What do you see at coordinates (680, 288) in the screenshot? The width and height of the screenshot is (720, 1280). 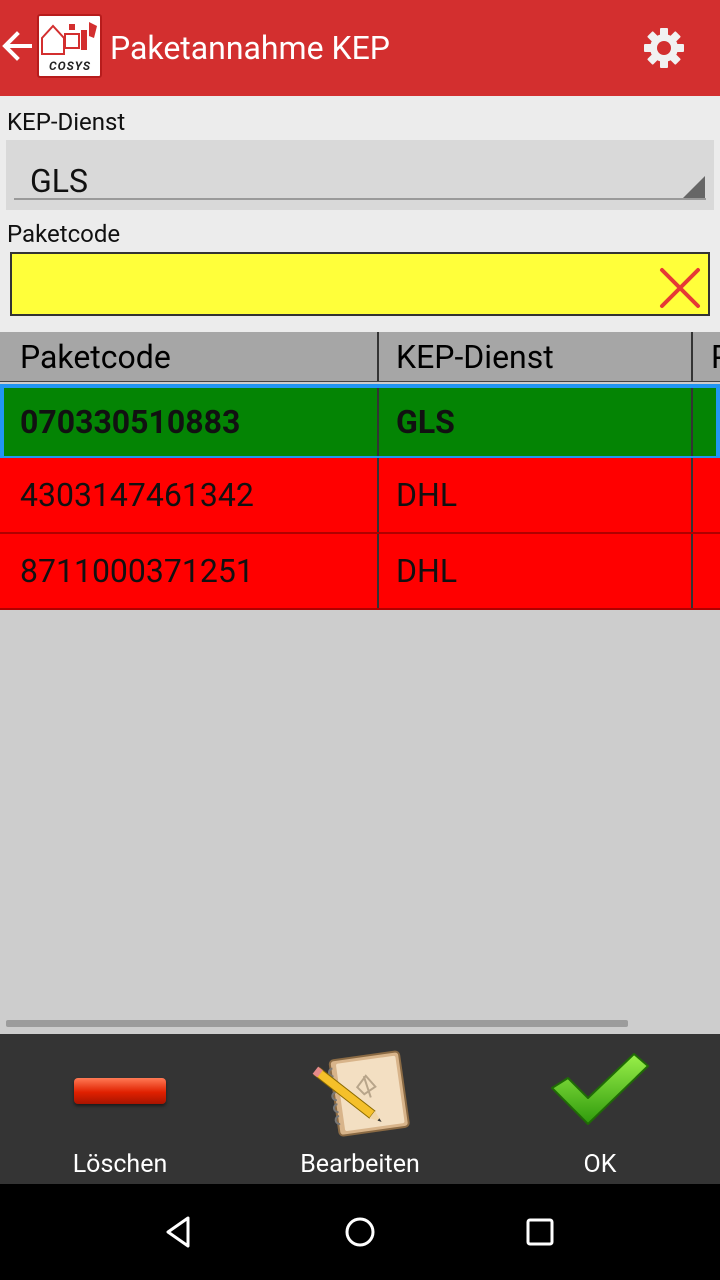 I see `close-x-icon` at bounding box center [680, 288].